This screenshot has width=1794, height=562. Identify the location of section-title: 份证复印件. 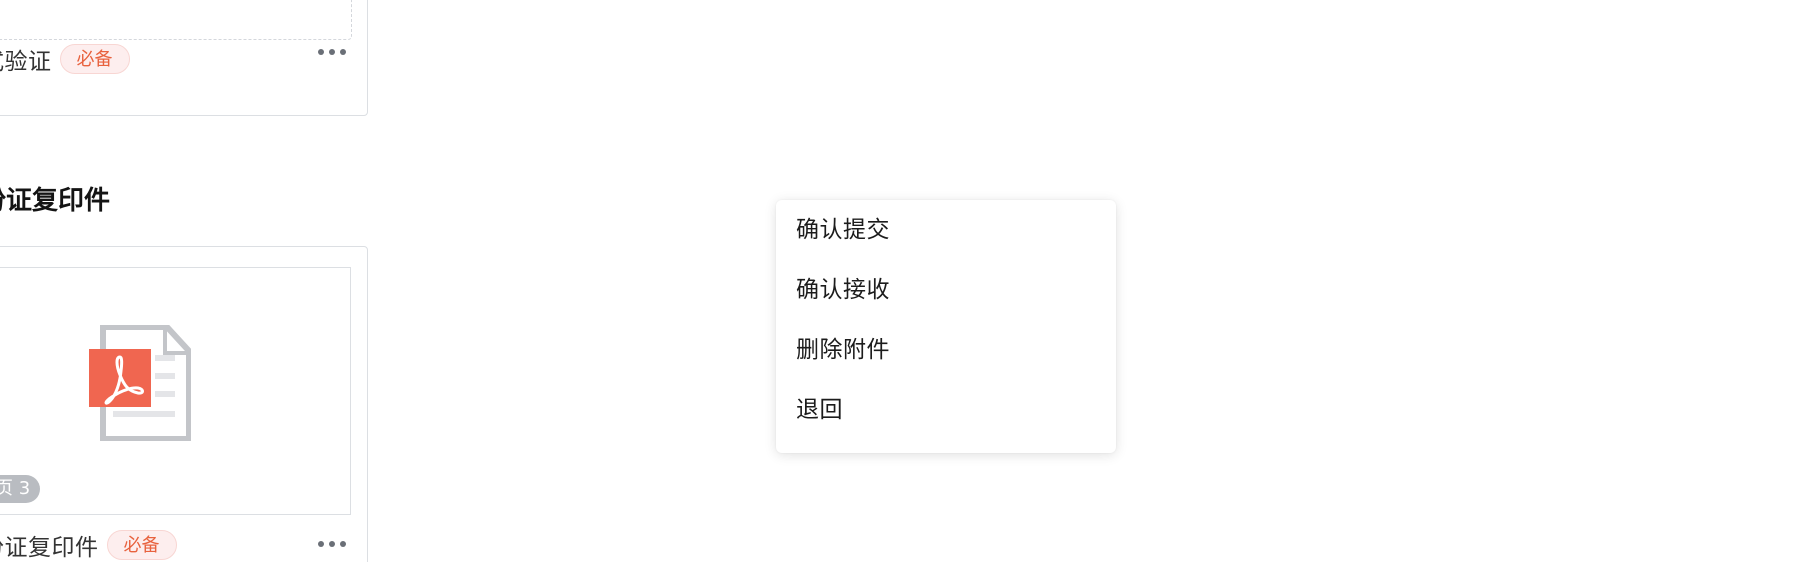
(55, 201).